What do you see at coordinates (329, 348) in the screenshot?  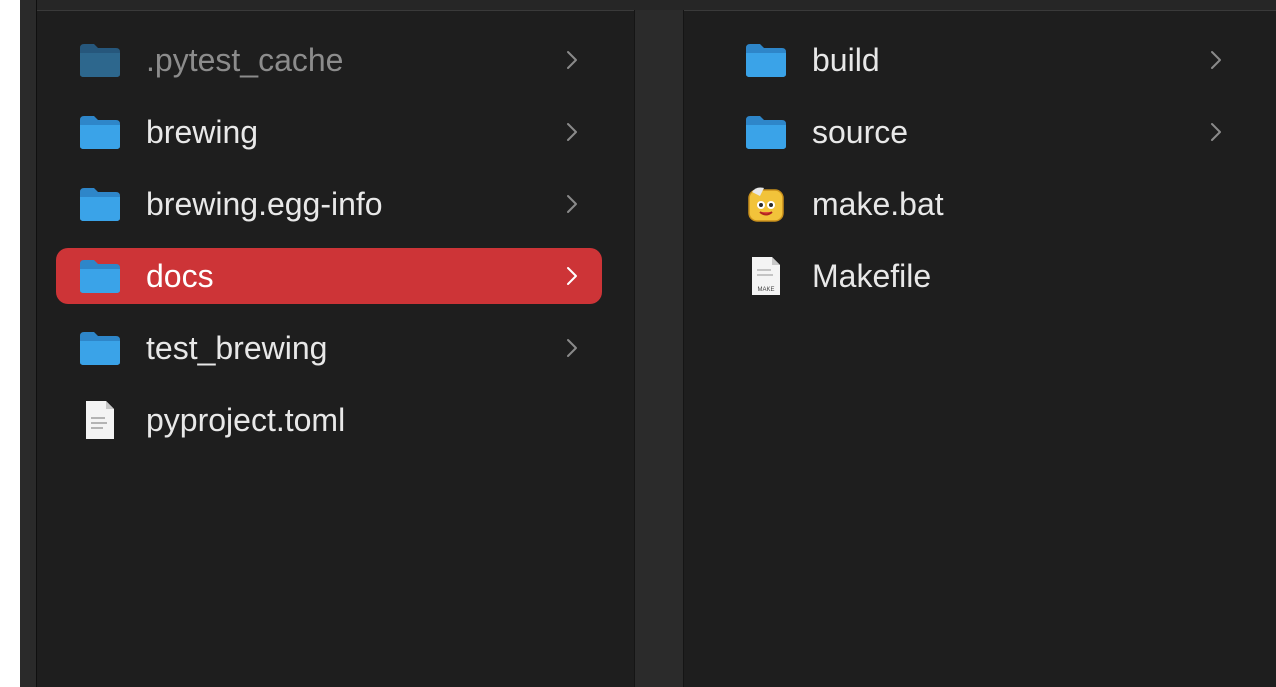 I see `list-item-test-brewing: test_brewing` at bounding box center [329, 348].